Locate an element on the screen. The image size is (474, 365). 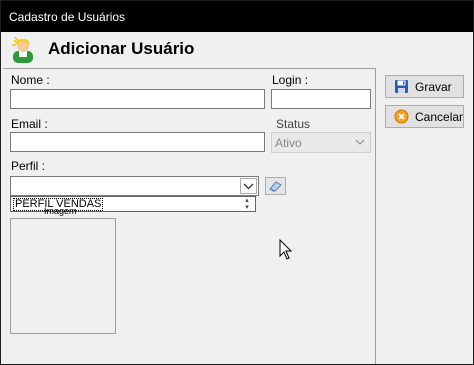
floppy-disk-icon is located at coordinates (401, 86).